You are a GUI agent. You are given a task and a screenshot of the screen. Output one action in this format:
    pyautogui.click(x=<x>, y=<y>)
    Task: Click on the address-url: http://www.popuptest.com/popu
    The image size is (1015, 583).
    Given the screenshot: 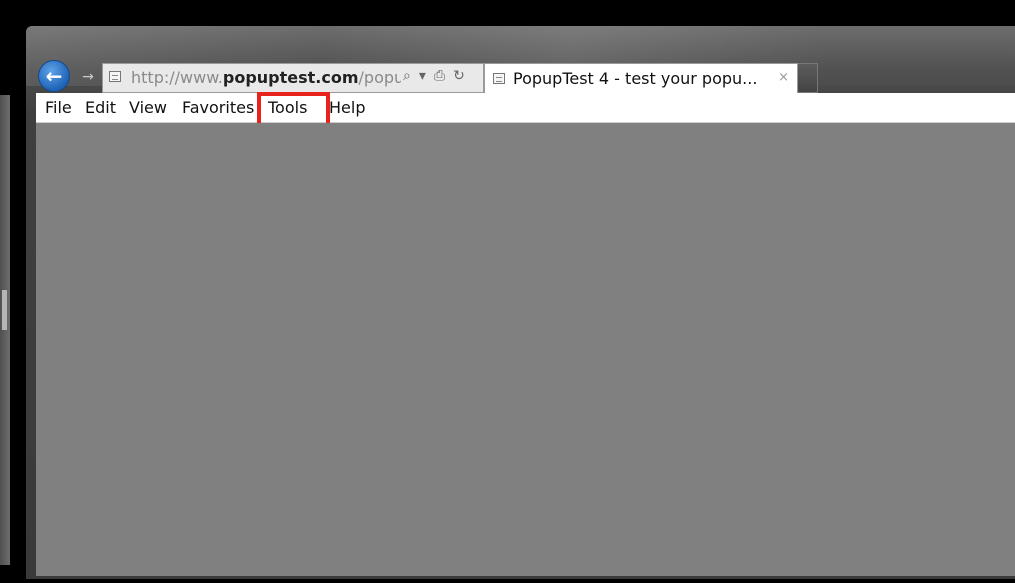 What is the action you would take?
    pyautogui.click(x=266, y=77)
    